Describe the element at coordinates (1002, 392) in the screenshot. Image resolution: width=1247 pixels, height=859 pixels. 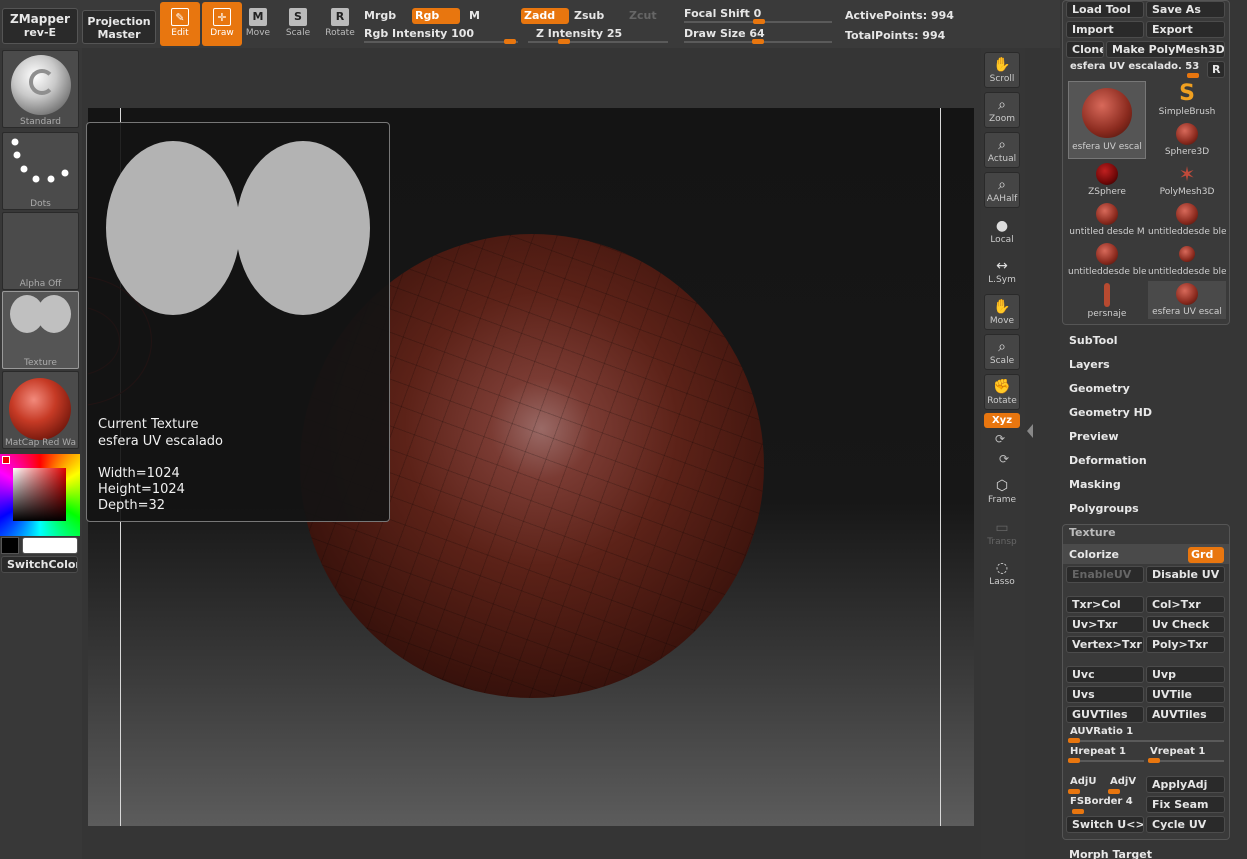
I see `rotate-view-button: ✊ Rotate` at that location.